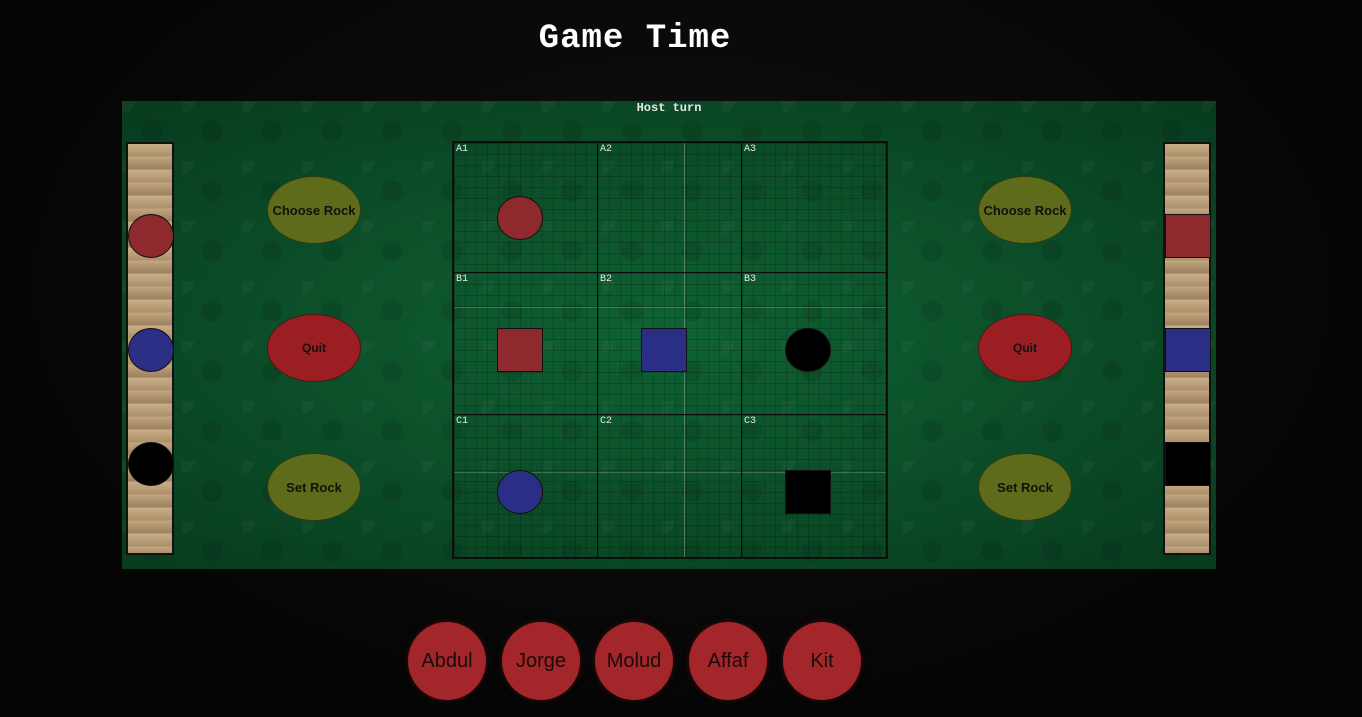 This screenshot has width=1362, height=717. I want to click on player-button: Molud, so click(634, 661).